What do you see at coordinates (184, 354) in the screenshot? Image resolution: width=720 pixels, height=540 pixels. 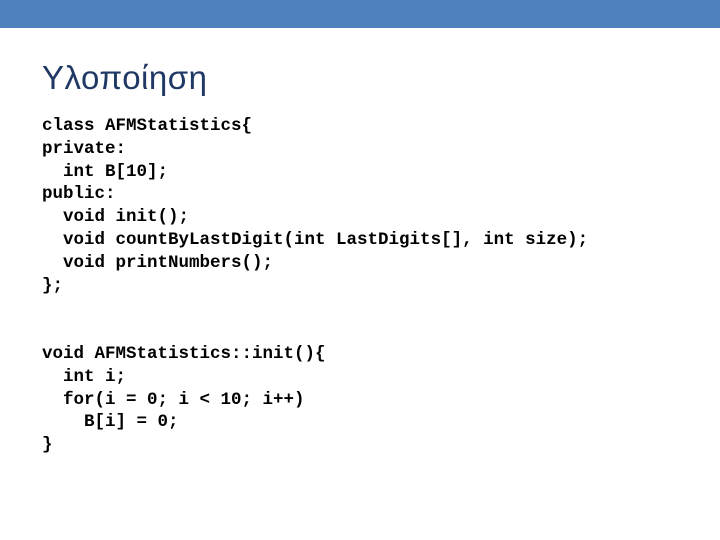 I see `code-line: void AFMStatistics::init(){` at bounding box center [184, 354].